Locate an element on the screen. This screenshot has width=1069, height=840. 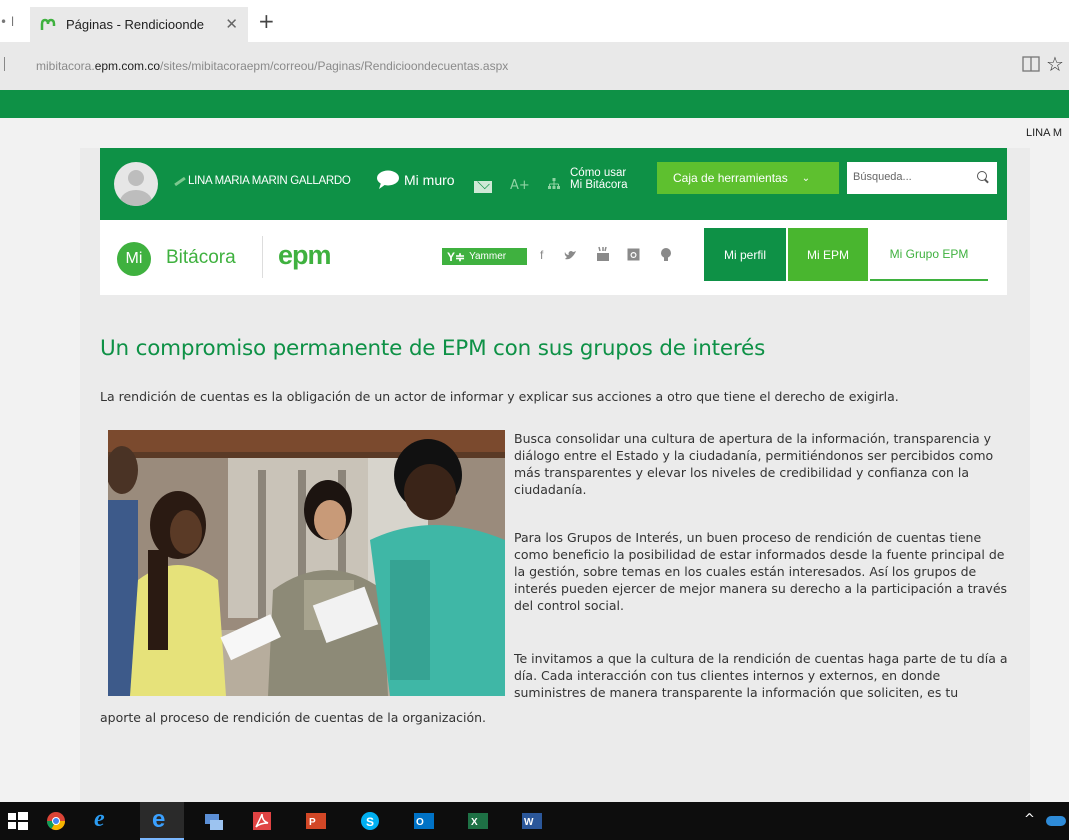
windows-taskbar: e e P S O X W ^ is located at coordinates (534, 821).